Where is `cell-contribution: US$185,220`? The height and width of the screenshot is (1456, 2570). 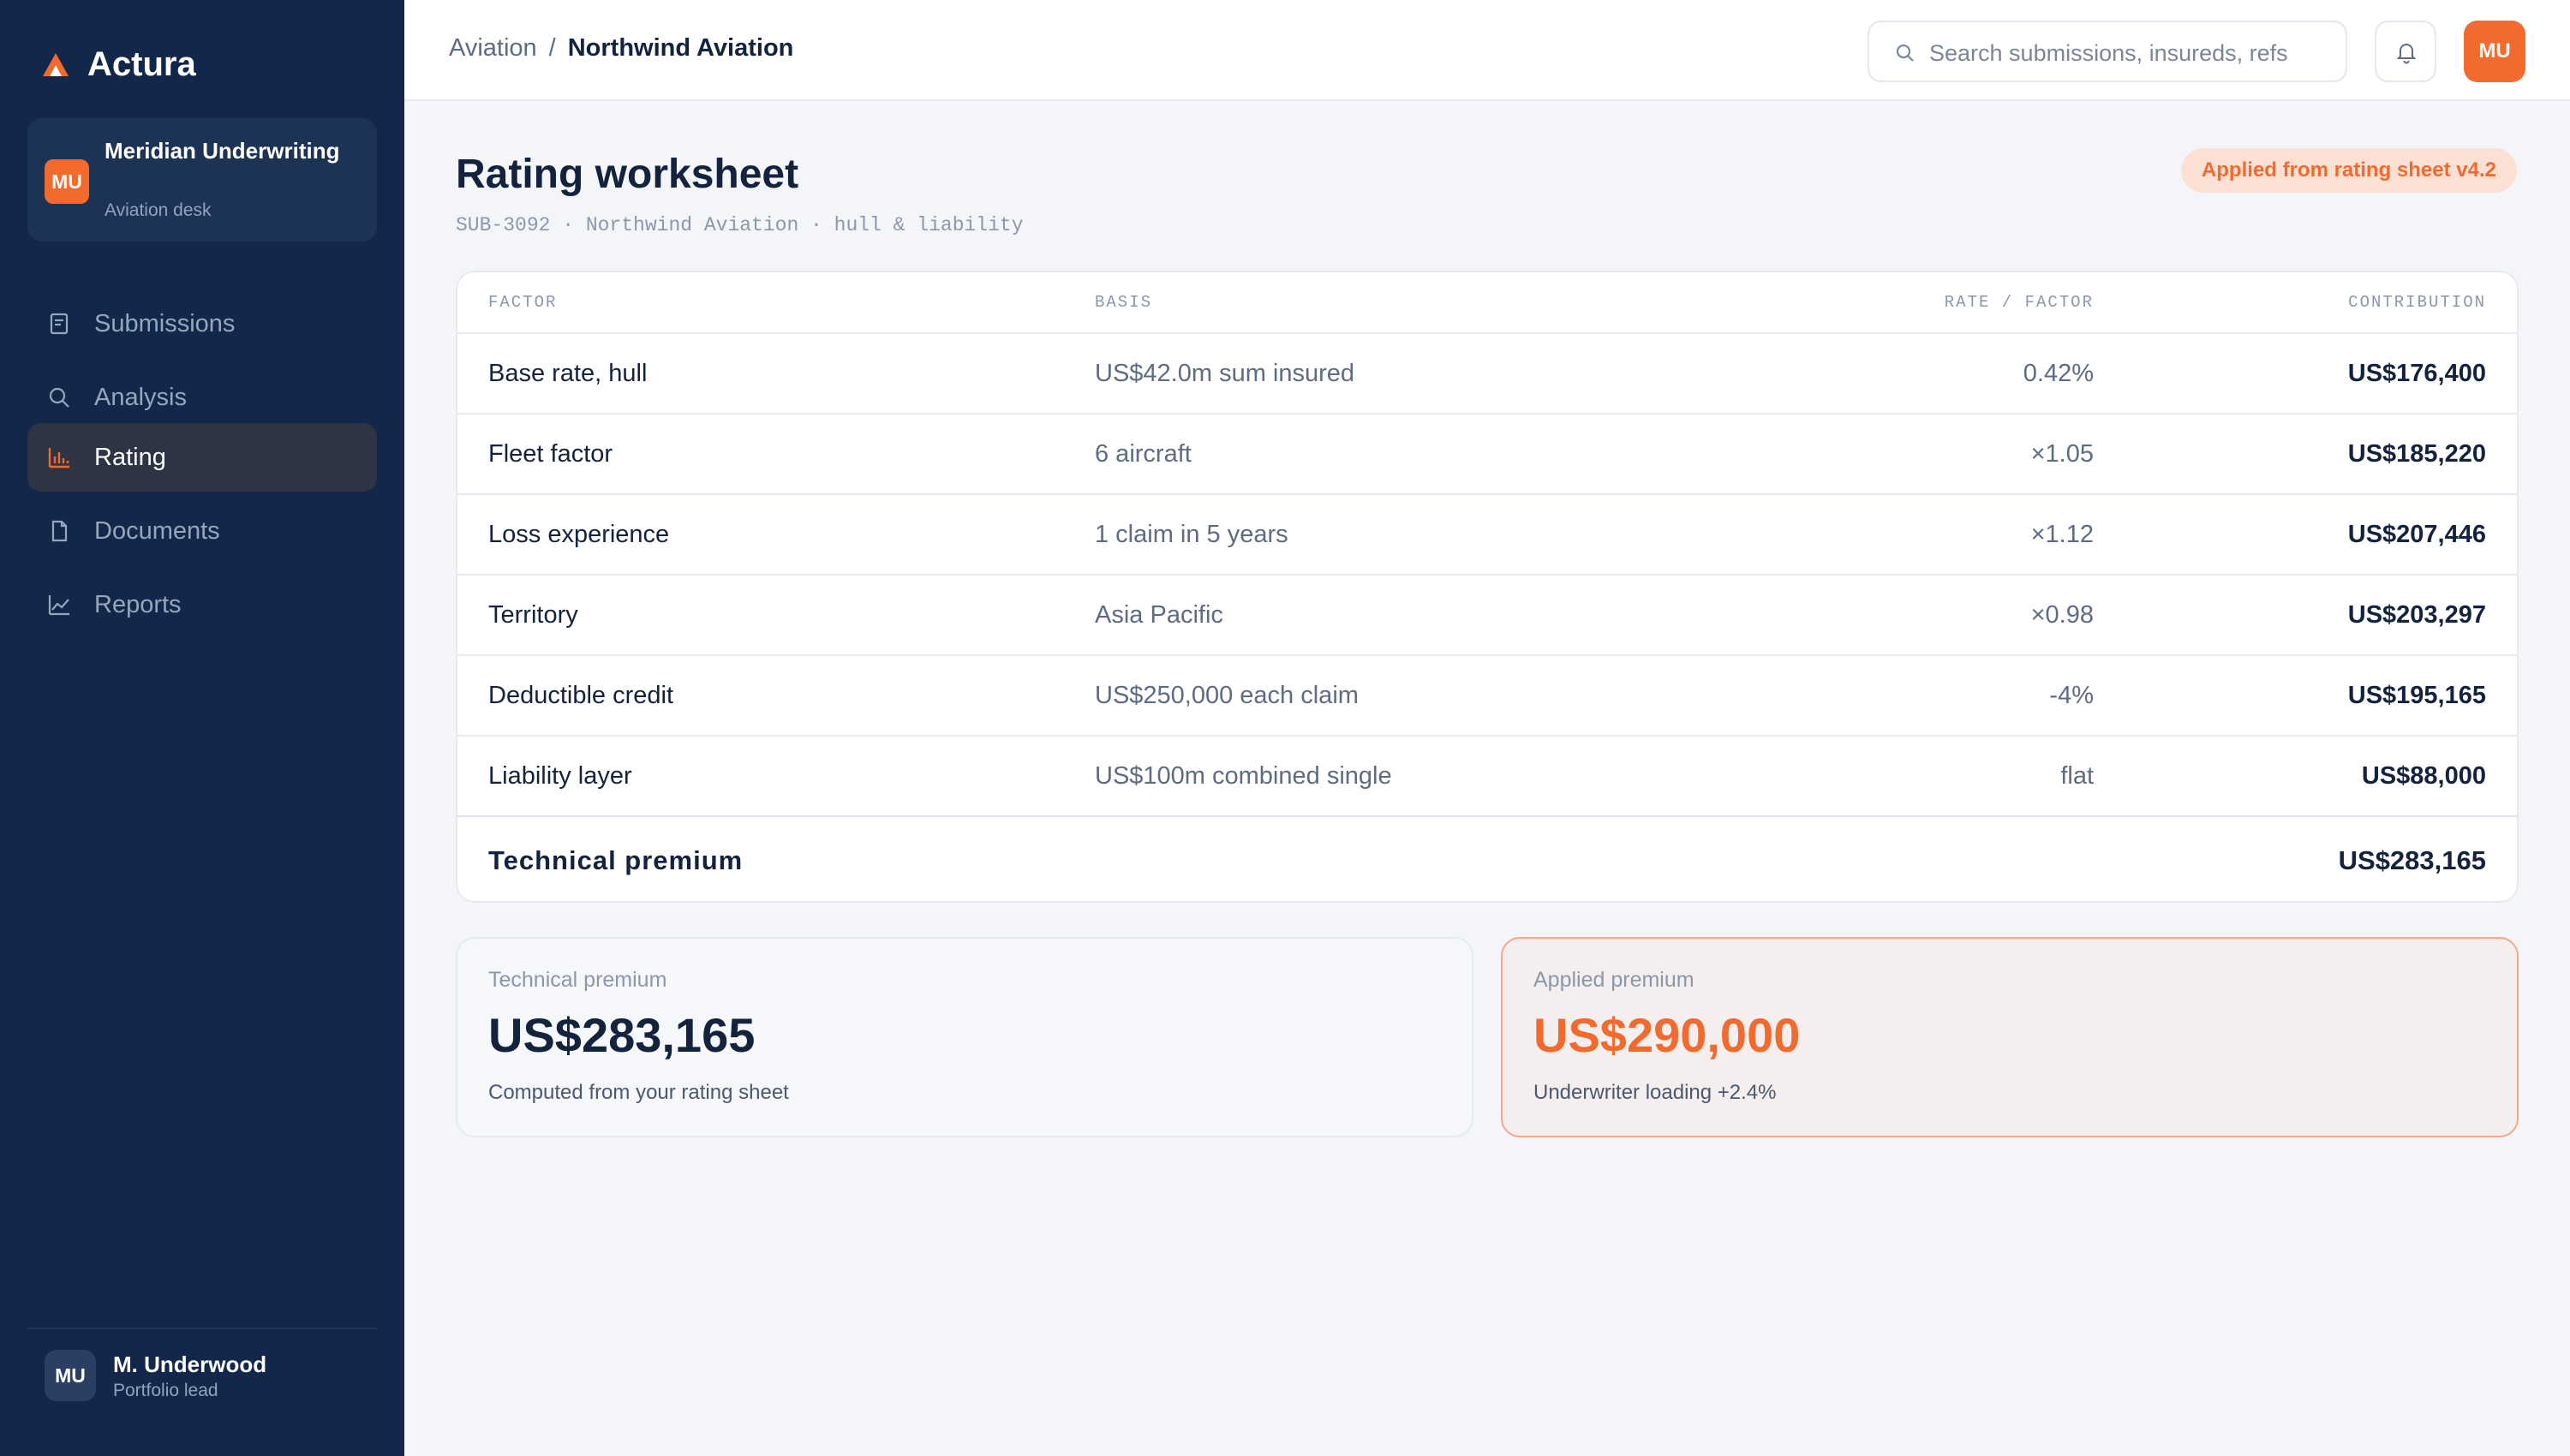 cell-contribution: US$185,220 is located at coordinates (2417, 454).